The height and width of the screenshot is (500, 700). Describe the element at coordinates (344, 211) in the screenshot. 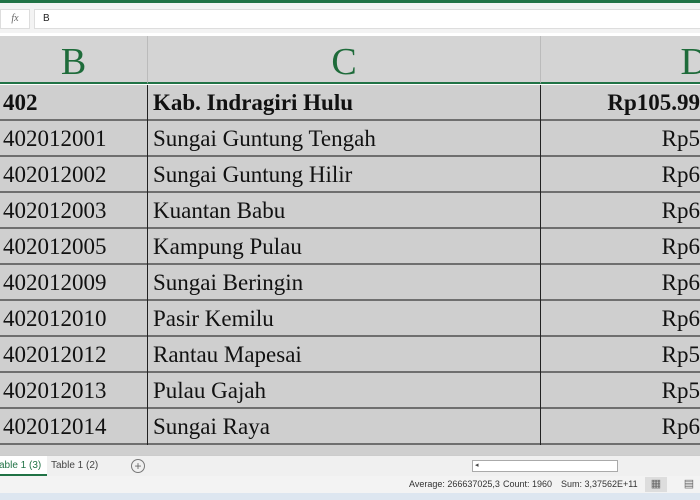

I see `cell-c: Kuantan Babu` at that location.